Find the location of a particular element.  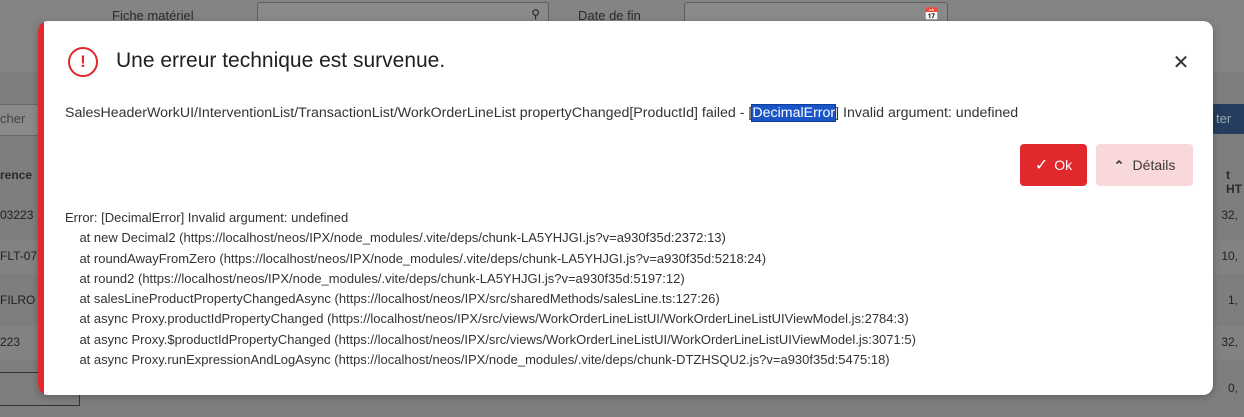

column-header-total-ht: t HT is located at coordinates (1234, 182).